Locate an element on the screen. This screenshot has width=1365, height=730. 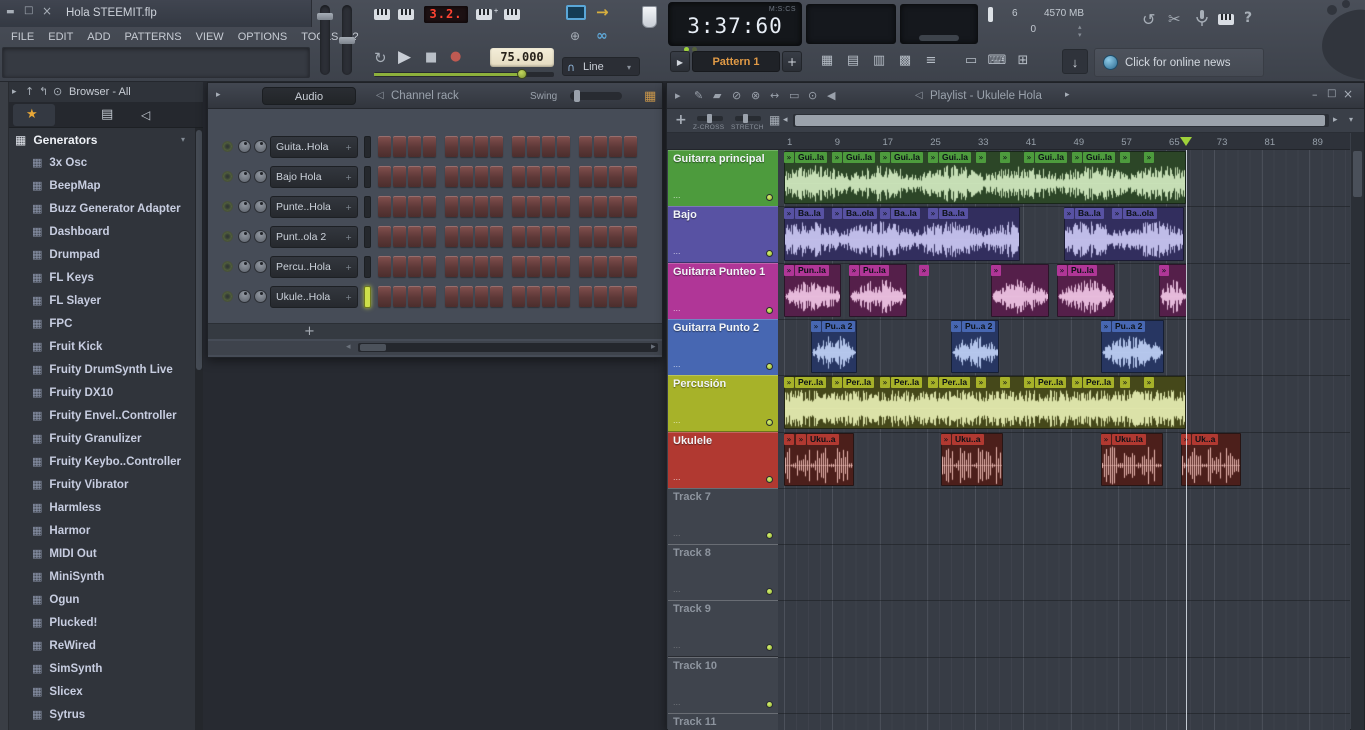
channel-button-percu-hola: Percu..Hola + is located at coordinates (314, 267).